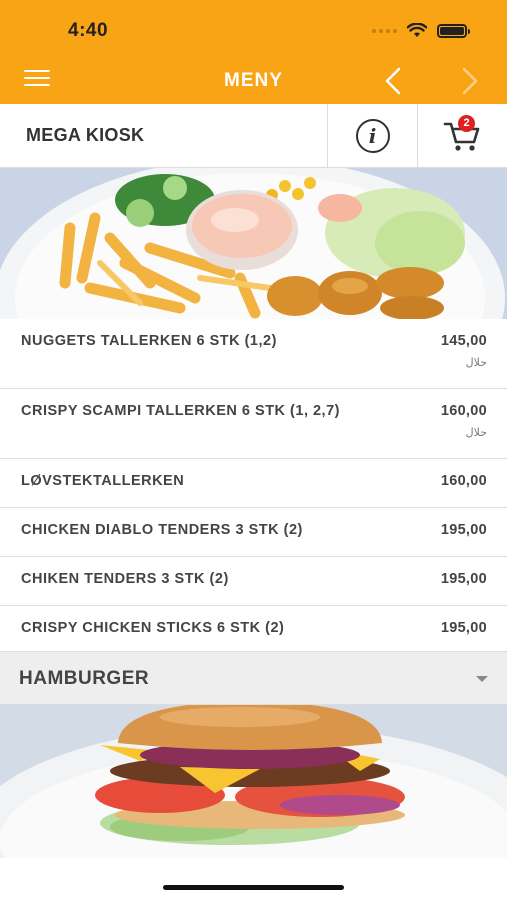 The image size is (507, 900). What do you see at coordinates (453, 30) in the screenshot?
I see `battery-icon` at bounding box center [453, 30].